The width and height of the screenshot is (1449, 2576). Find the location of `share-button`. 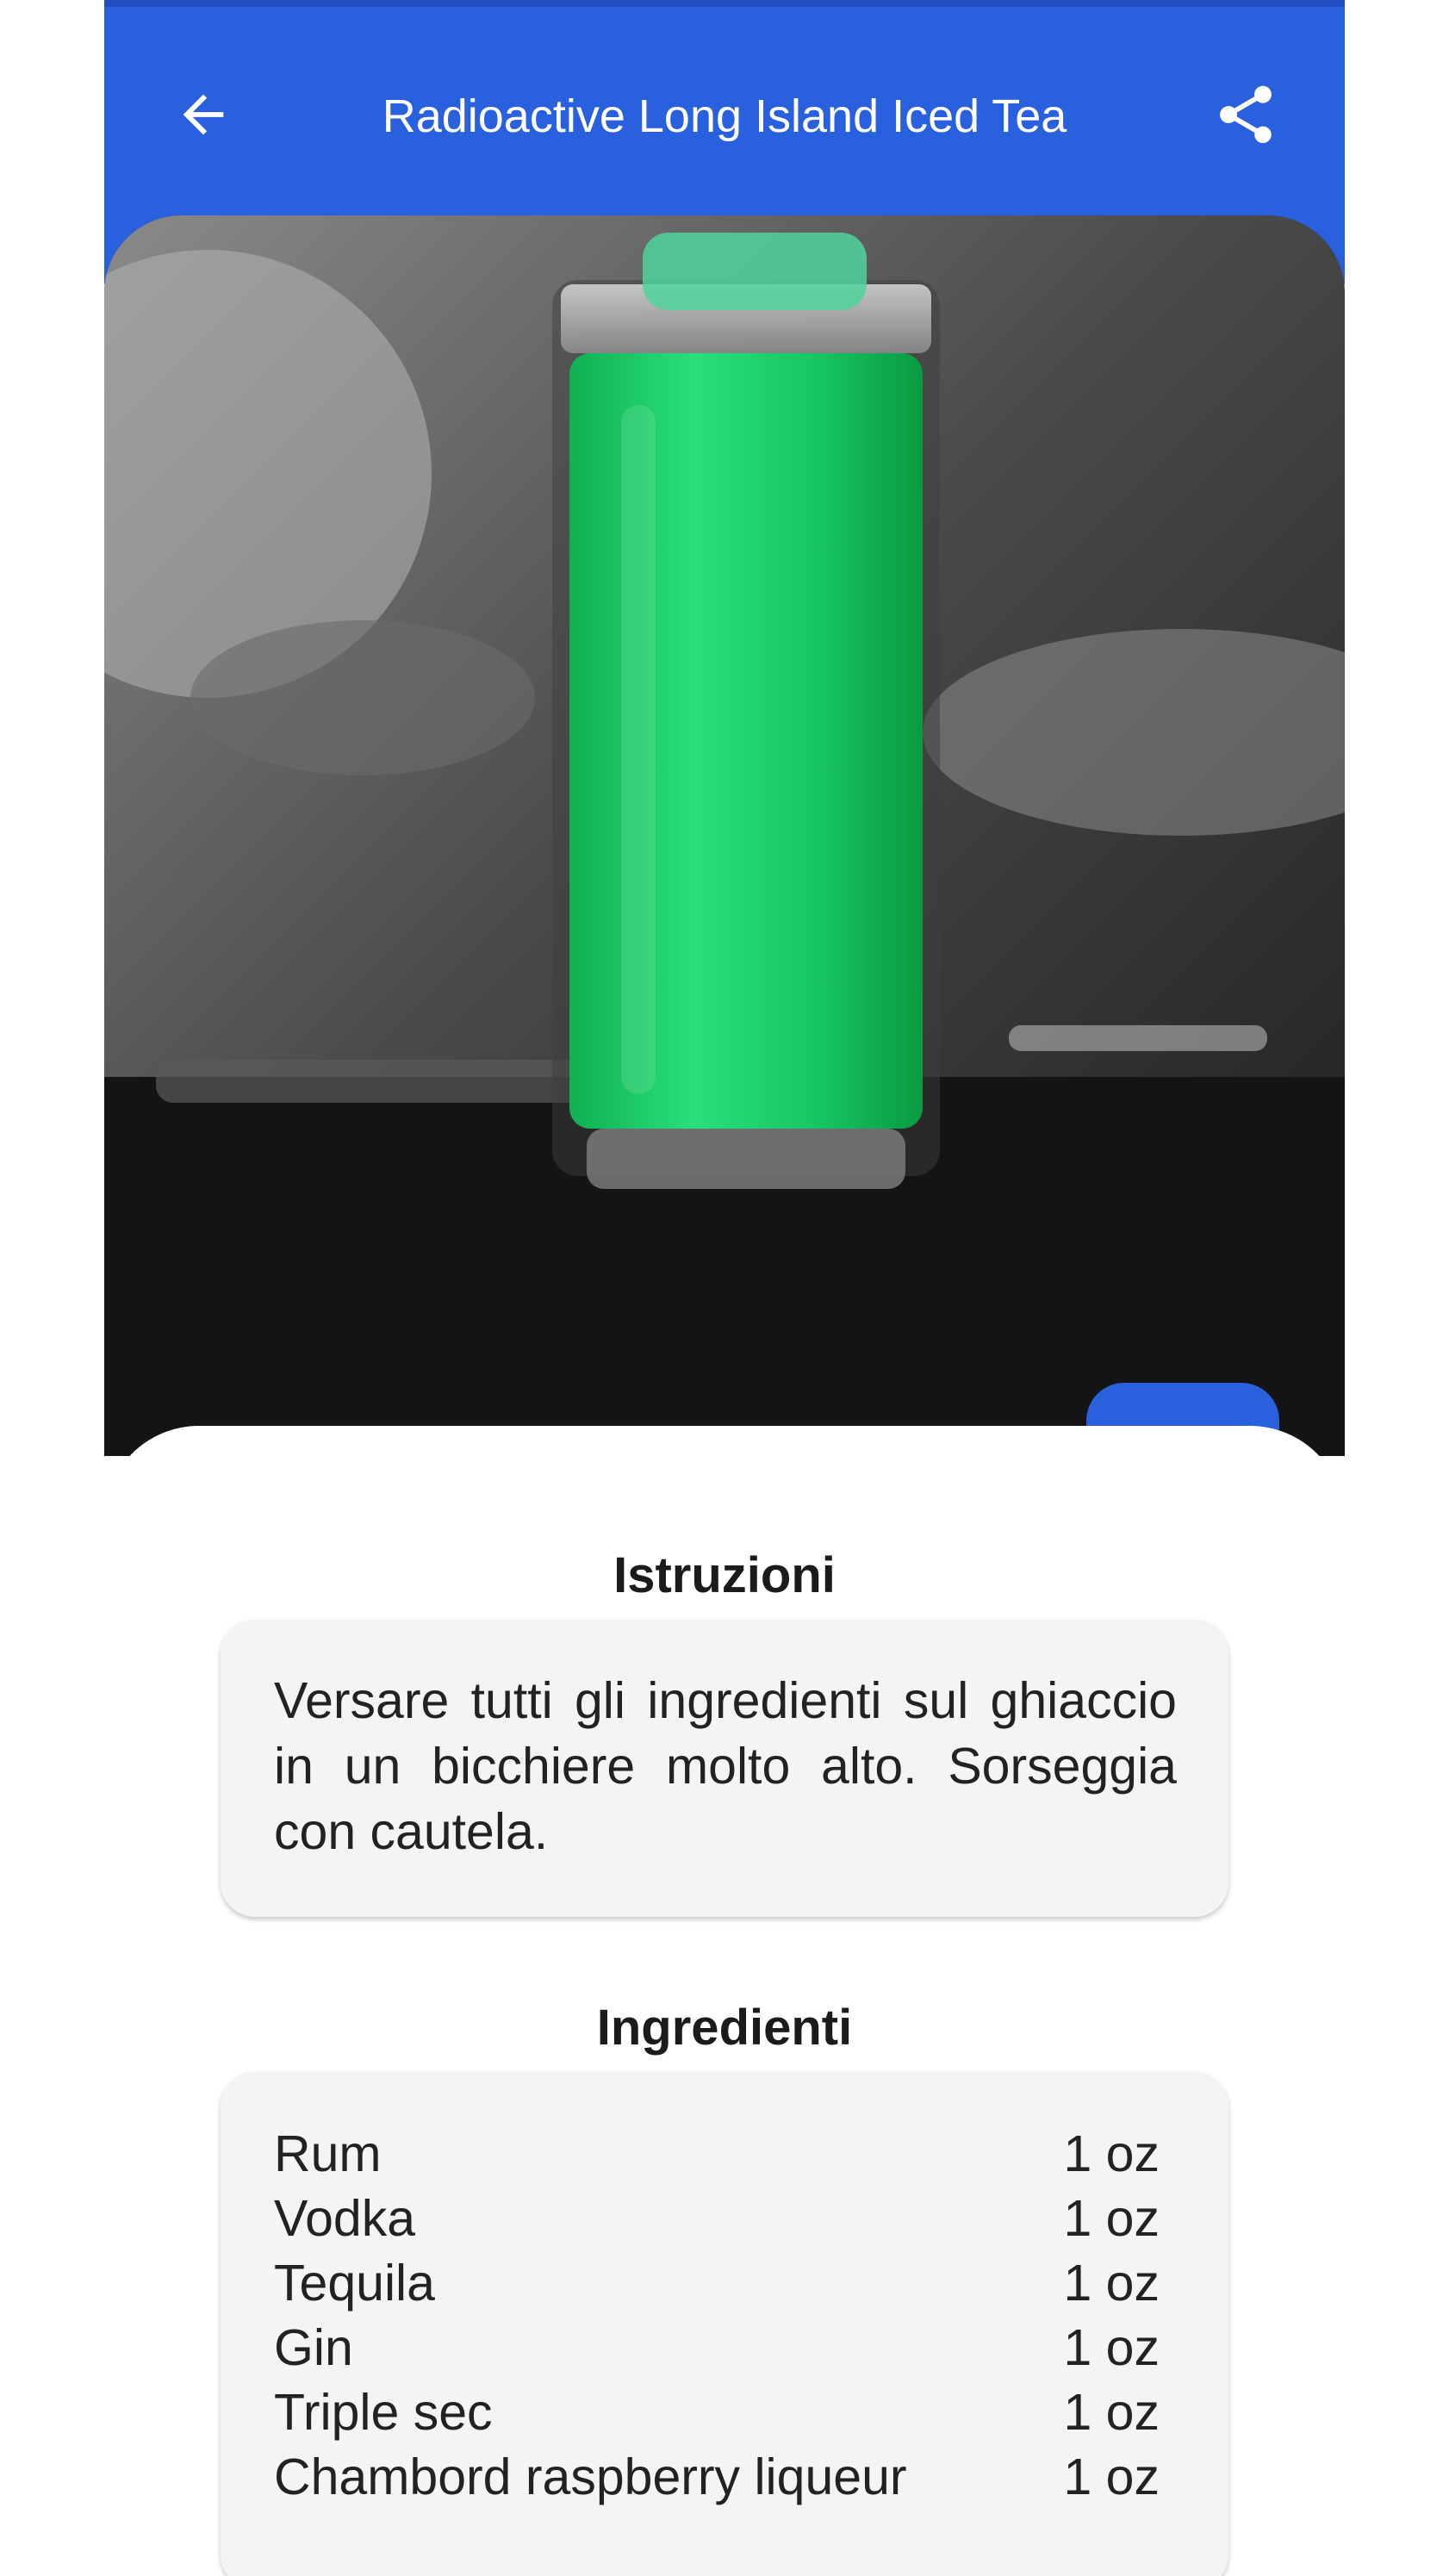

share-button is located at coordinates (1245, 115).